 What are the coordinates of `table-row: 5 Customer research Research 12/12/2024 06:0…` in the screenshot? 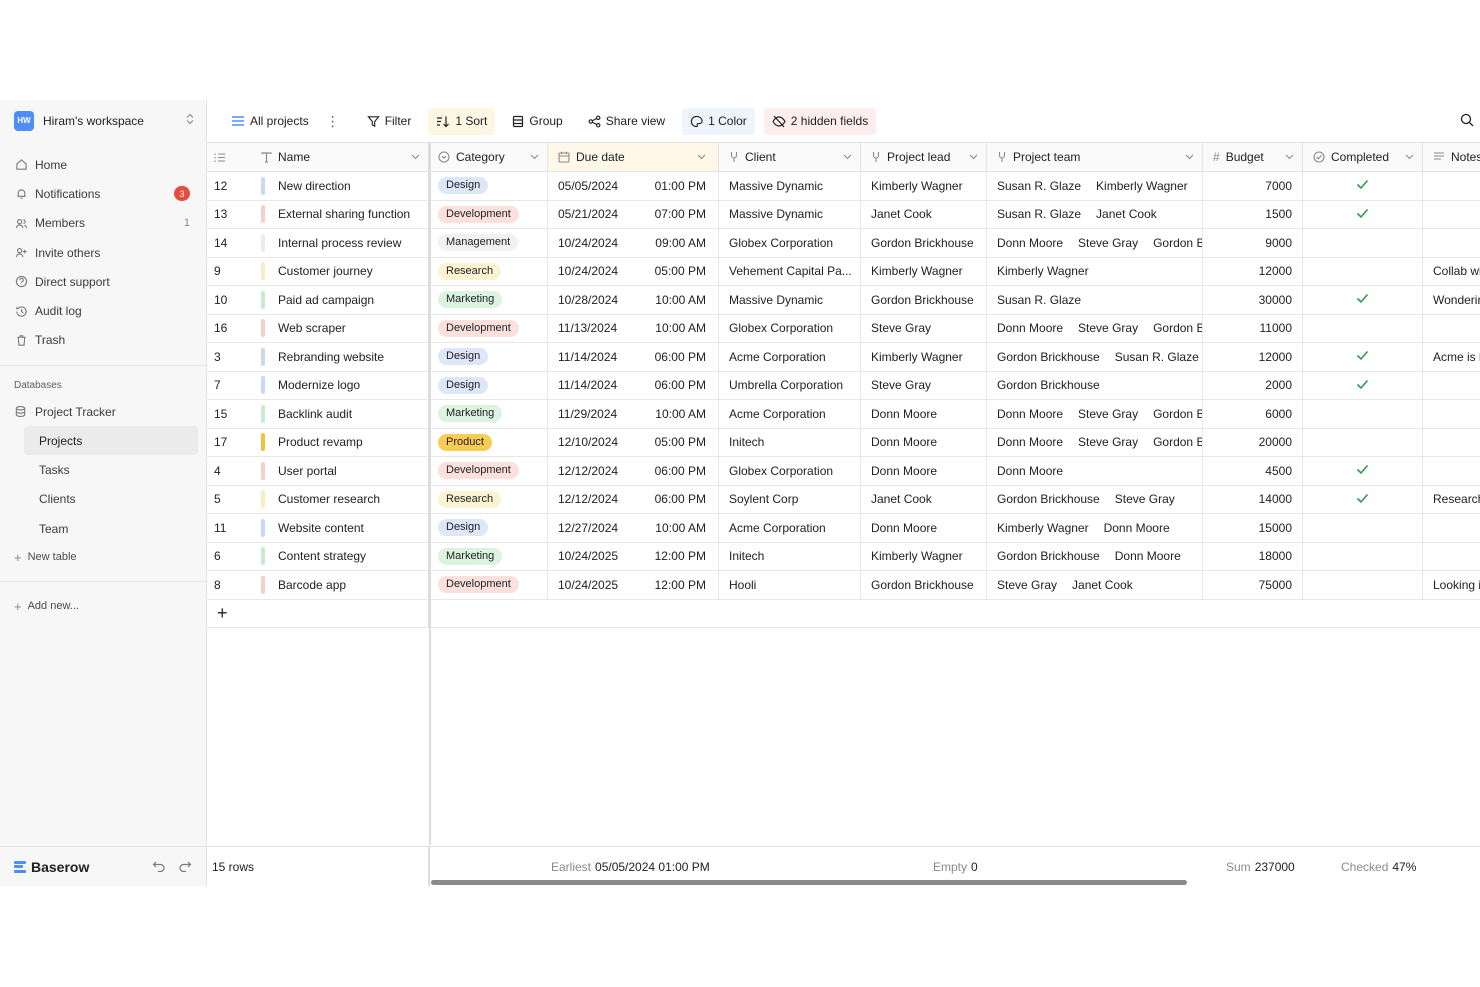 It's located at (843, 499).